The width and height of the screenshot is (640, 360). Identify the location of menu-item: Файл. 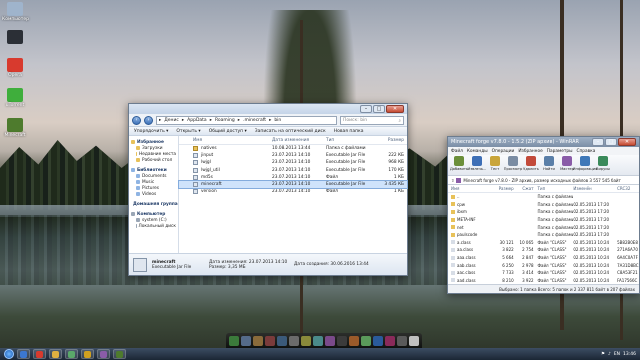
(457, 151).